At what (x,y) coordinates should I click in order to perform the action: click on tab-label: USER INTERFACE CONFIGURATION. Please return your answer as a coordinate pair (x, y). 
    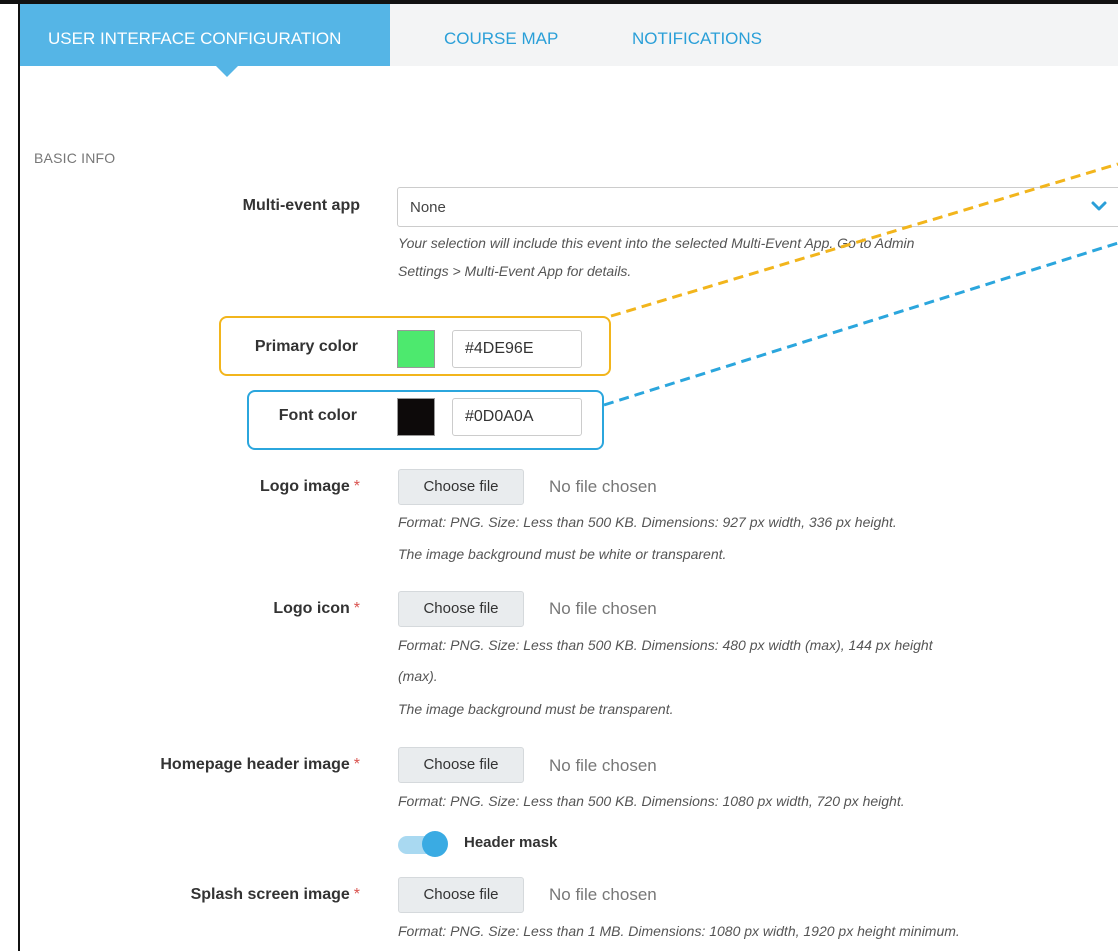
    Looking at the image, I should click on (195, 38).